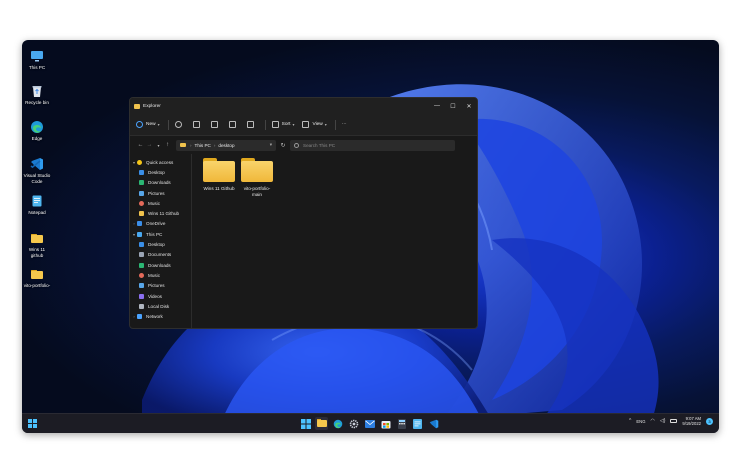  I want to click on volume-icon: ◁), so click(663, 421).